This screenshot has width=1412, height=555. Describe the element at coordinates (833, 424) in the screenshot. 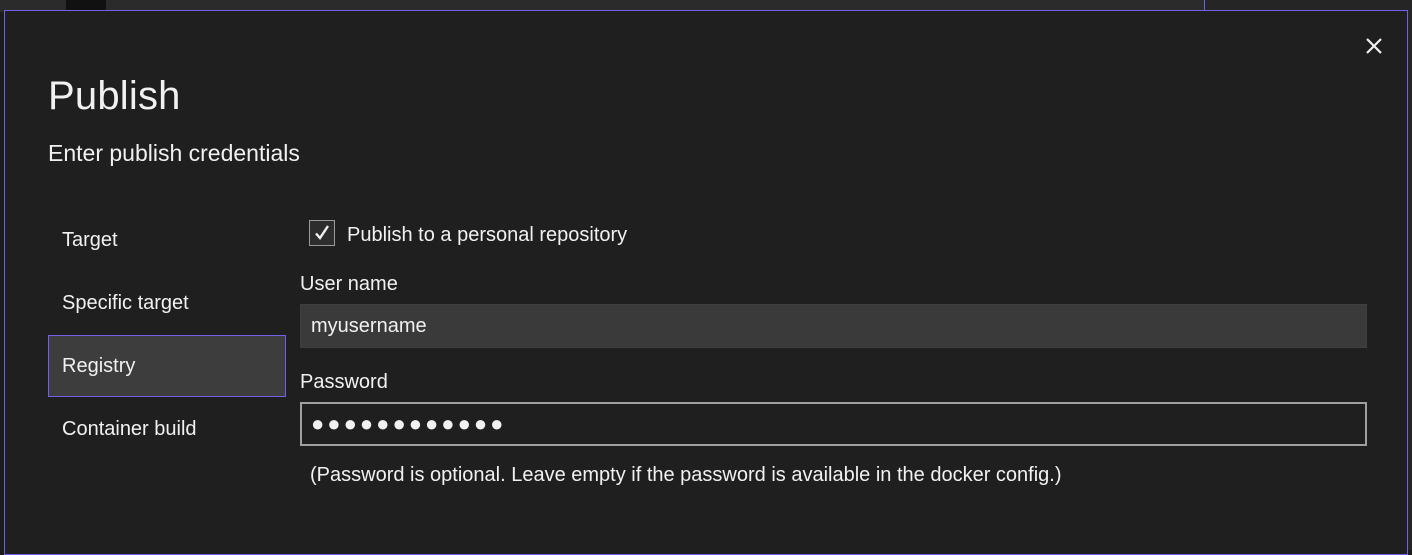

I see `password-input: ●●●●●●●●●●●●` at that location.